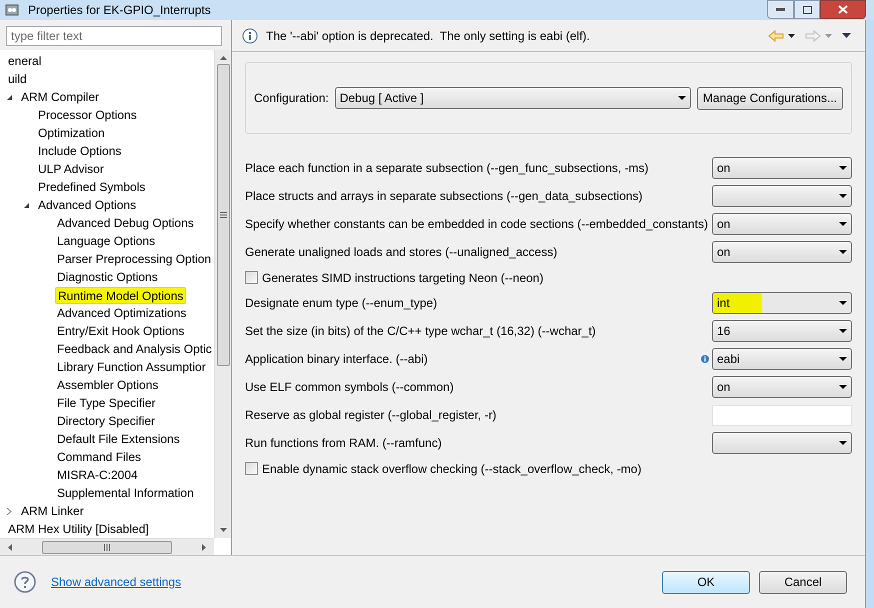 Image resolution: width=874 pixels, height=608 pixels. Describe the element at coordinates (250, 36) in the screenshot. I see `info-icon` at that location.